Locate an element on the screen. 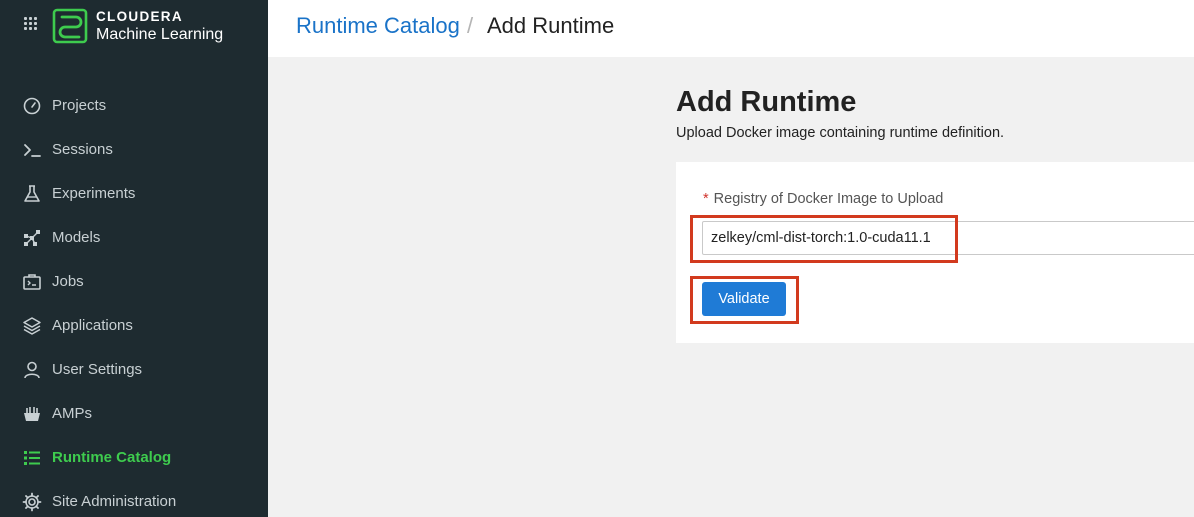  dashboard-gauge-icon is located at coordinates (32, 106).